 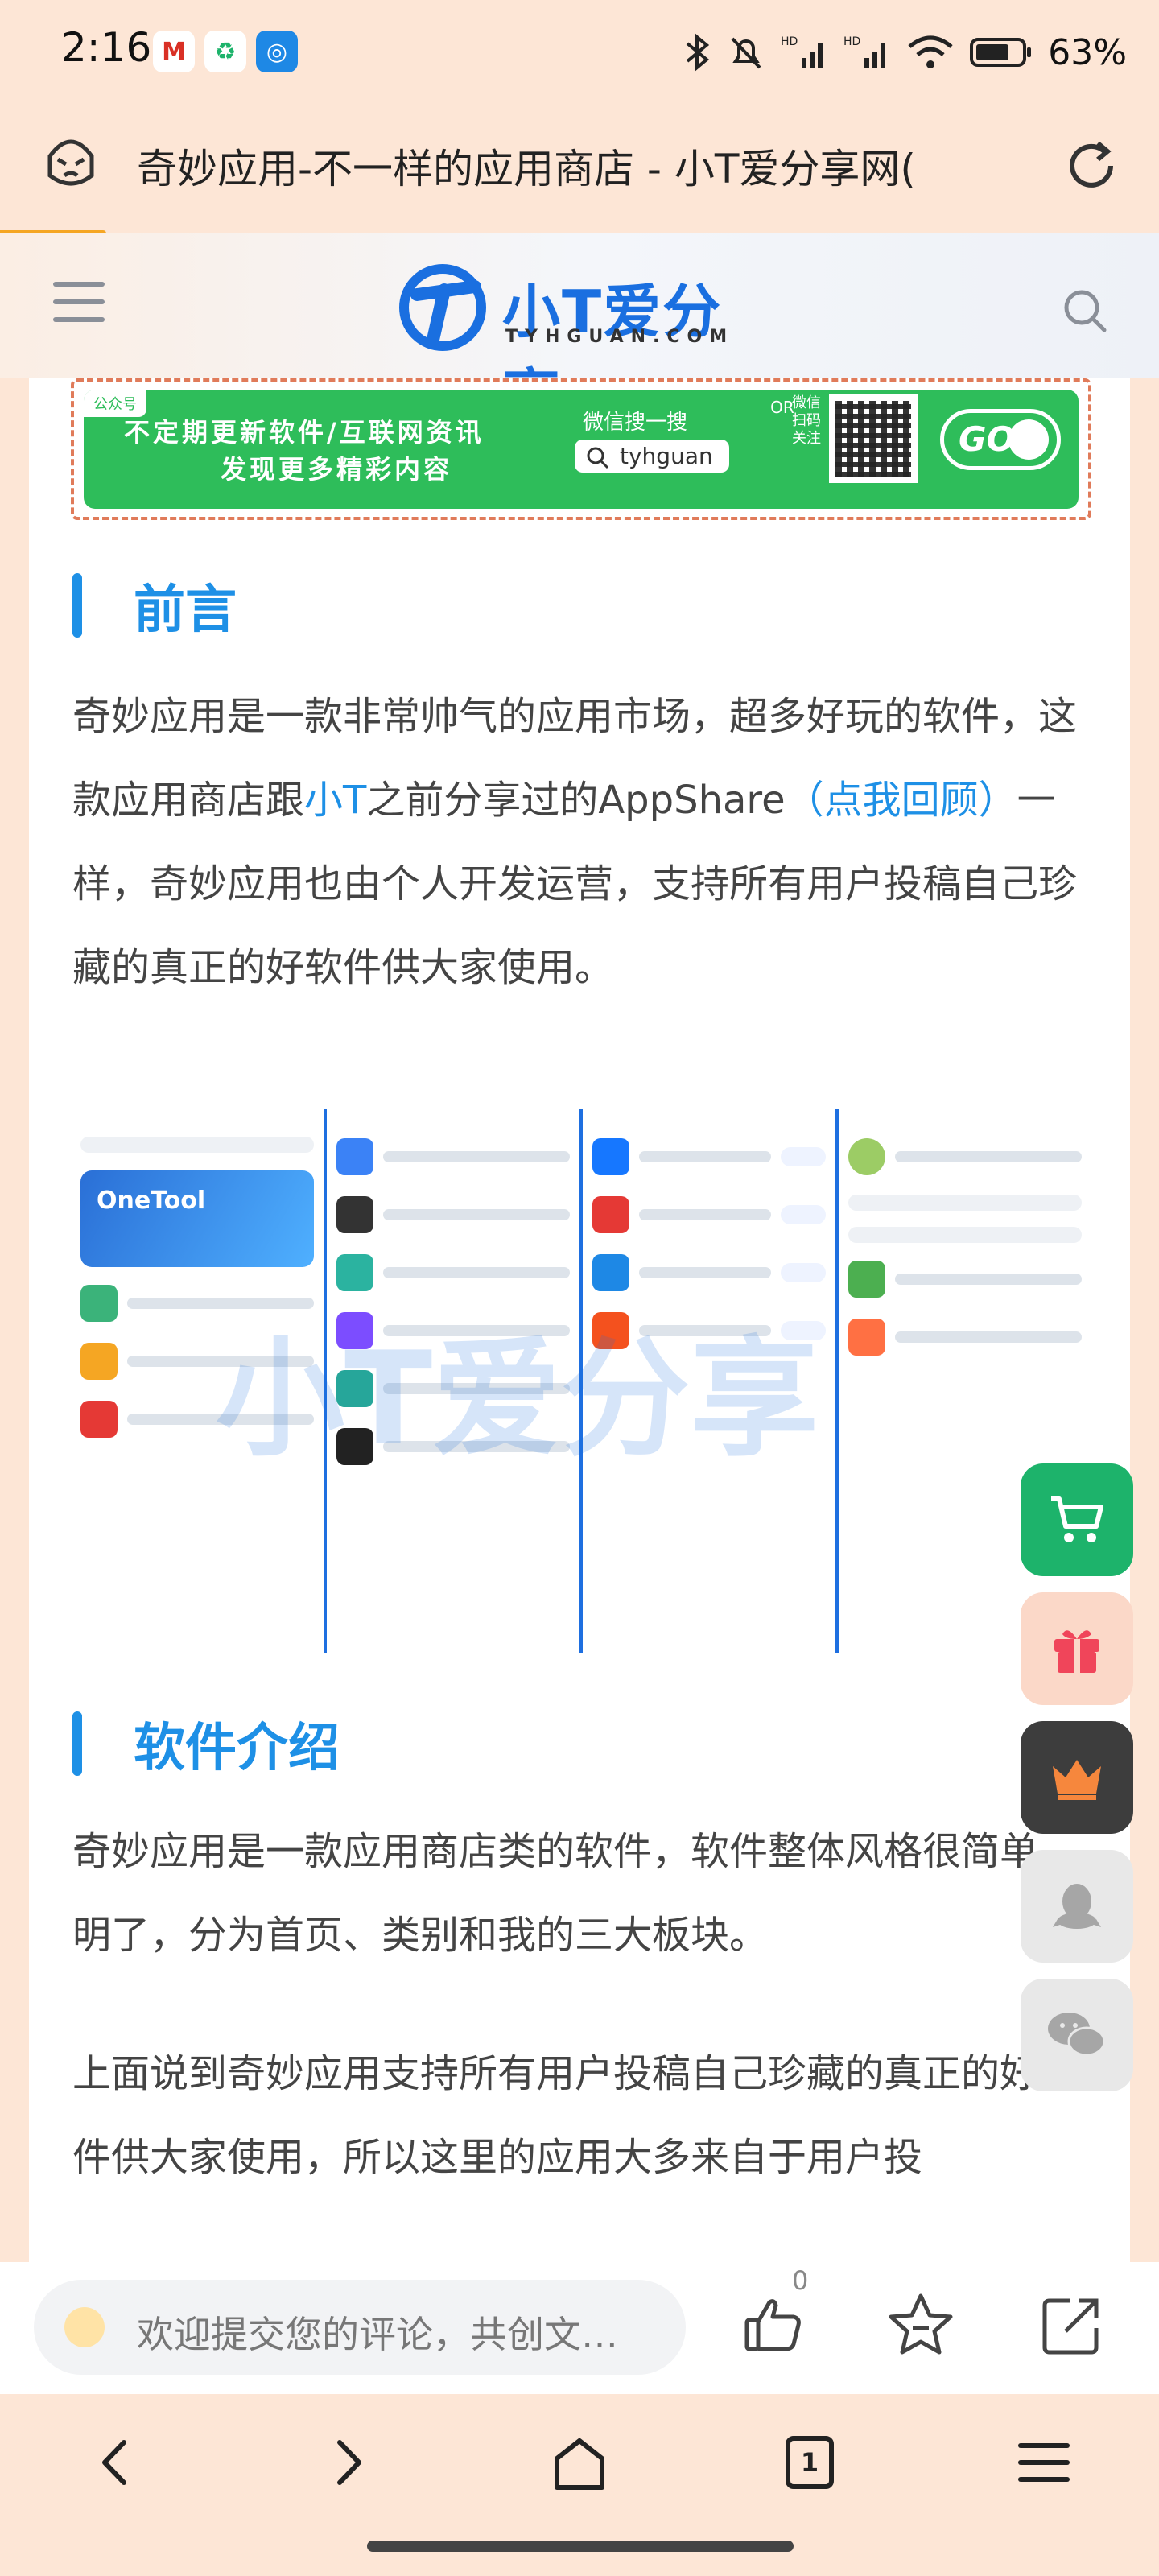 What do you see at coordinates (106, 47) in the screenshot?
I see `status-time: 2:16` at bounding box center [106, 47].